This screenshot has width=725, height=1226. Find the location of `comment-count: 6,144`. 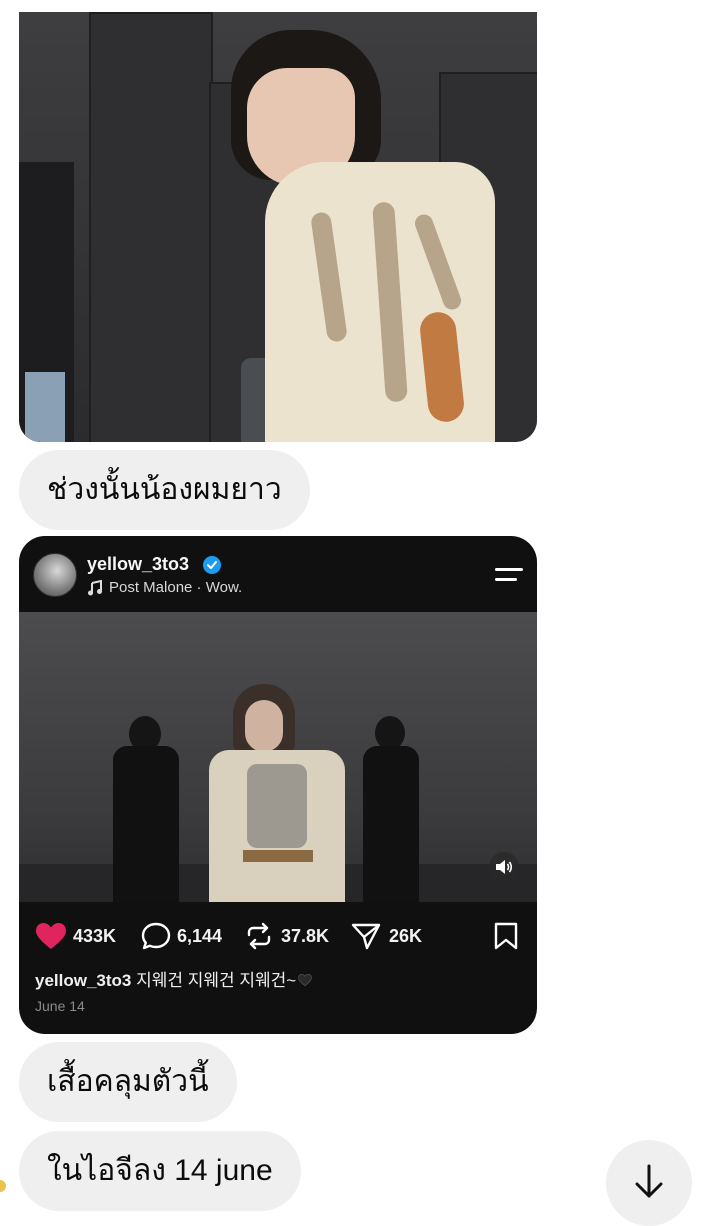

comment-count: 6,144 is located at coordinates (200, 936).